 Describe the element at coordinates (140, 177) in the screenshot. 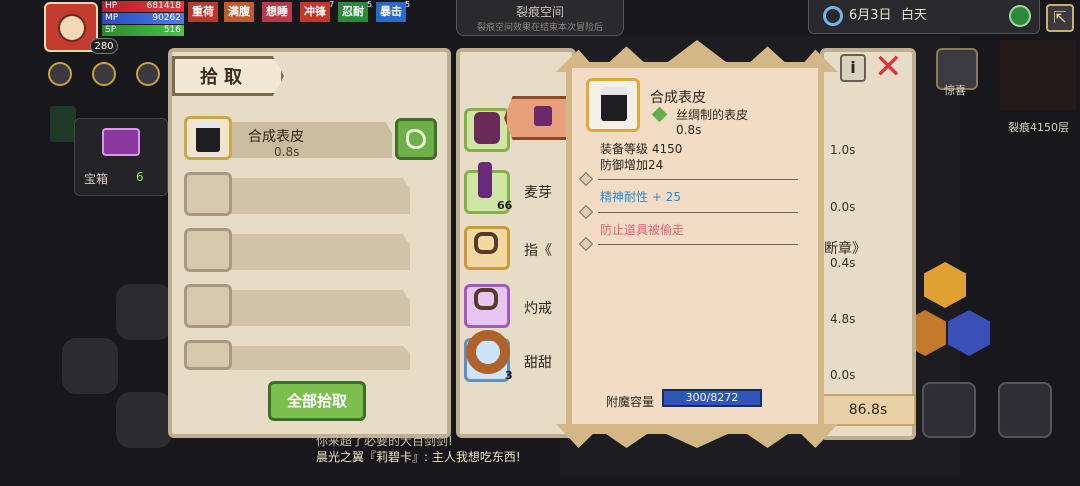

I see `chest-count: 6` at that location.